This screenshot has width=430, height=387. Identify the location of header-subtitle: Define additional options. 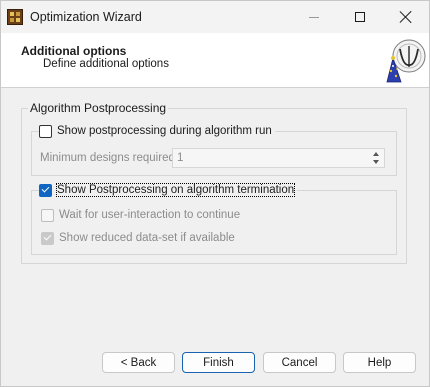
(106, 64).